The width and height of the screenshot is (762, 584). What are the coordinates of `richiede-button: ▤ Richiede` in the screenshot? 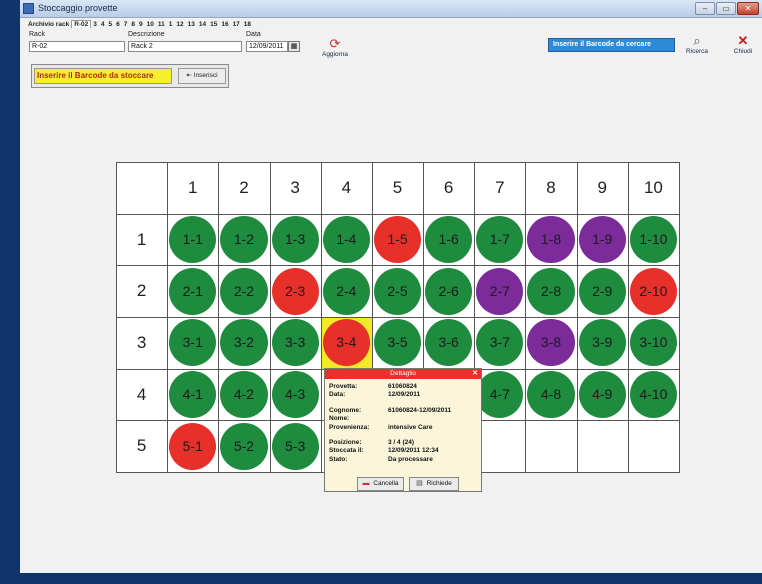 It's located at (434, 484).